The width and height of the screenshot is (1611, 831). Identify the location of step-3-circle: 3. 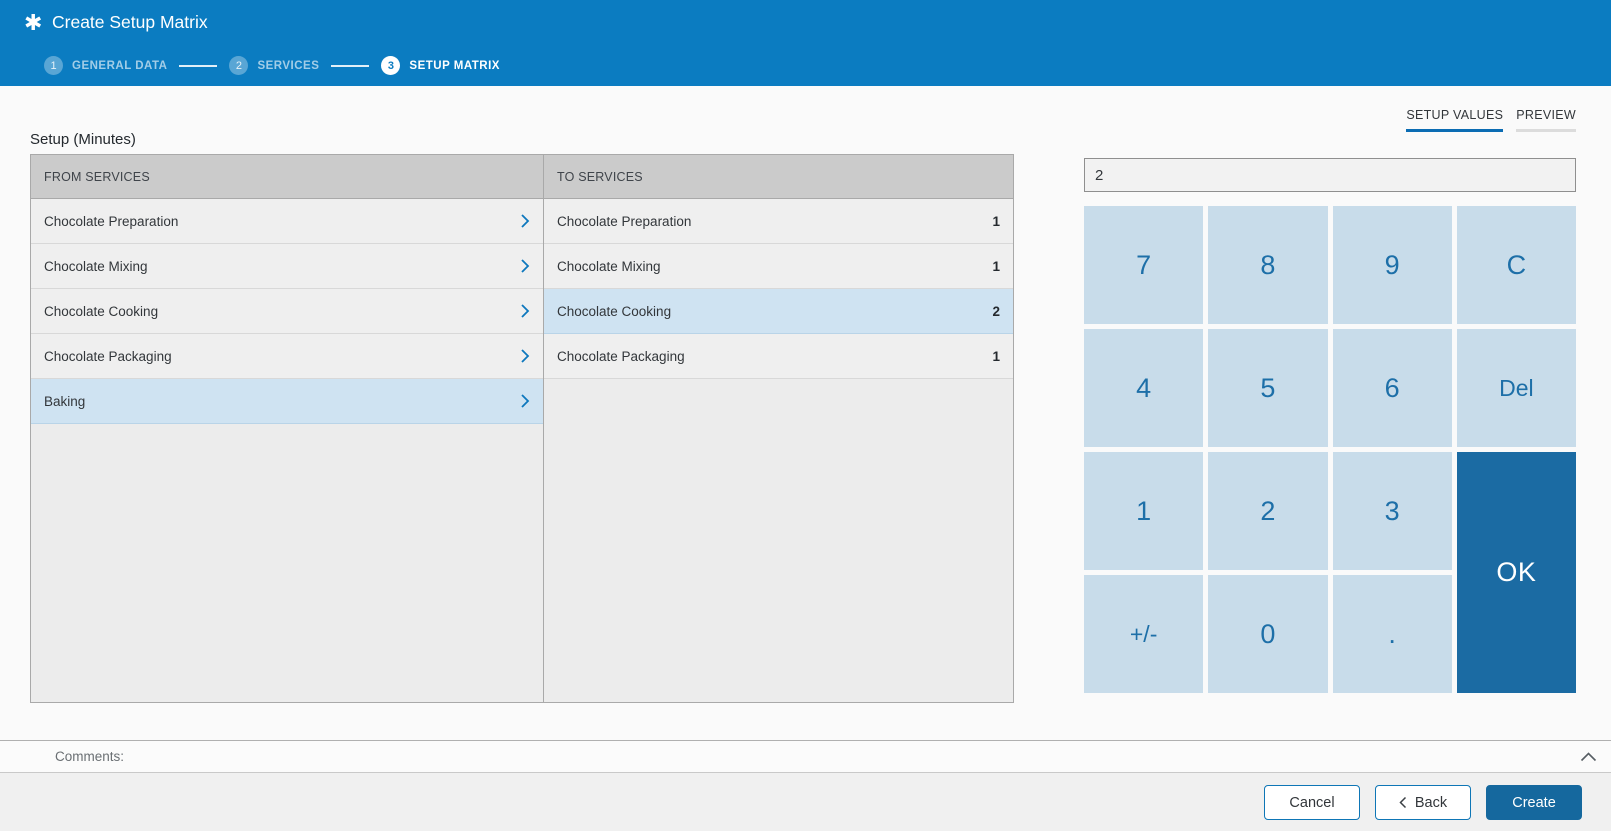
(391, 65).